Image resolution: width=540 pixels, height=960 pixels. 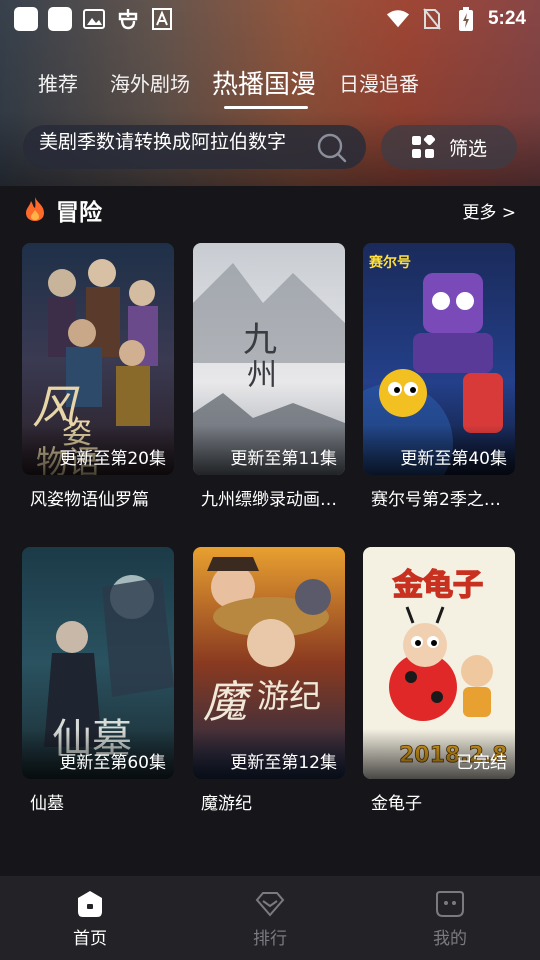 I want to click on nav-profile: 我的, so click(x=450, y=918).